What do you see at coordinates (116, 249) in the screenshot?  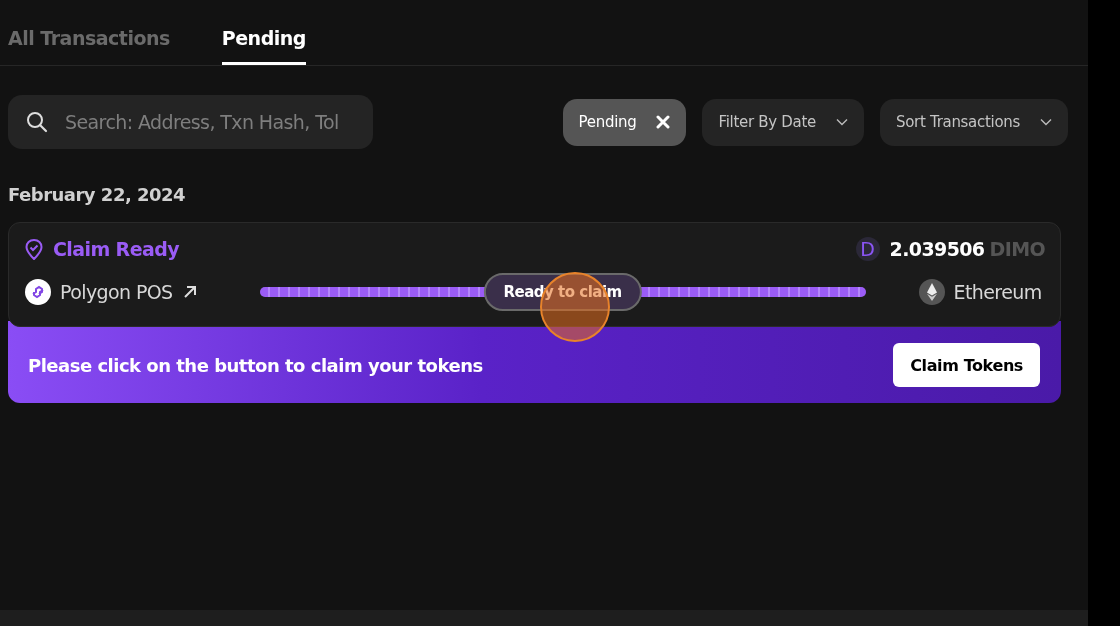 I see `status-label: Claim Ready` at bounding box center [116, 249].